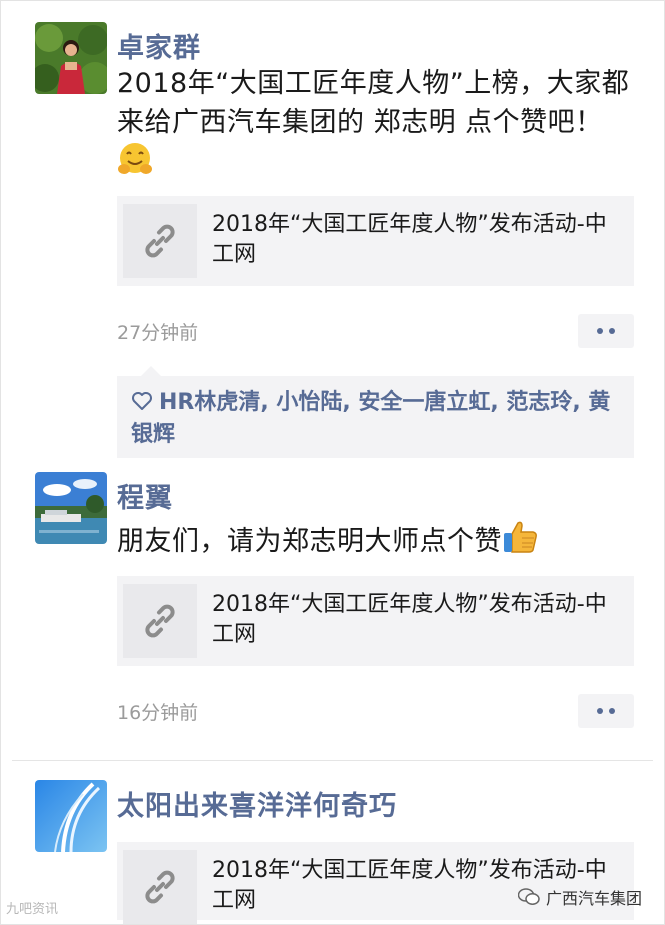 The image size is (665, 925). I want to click on post-text-body: 朋友们，请为郑志明大师点个赞, so click(309, 541).